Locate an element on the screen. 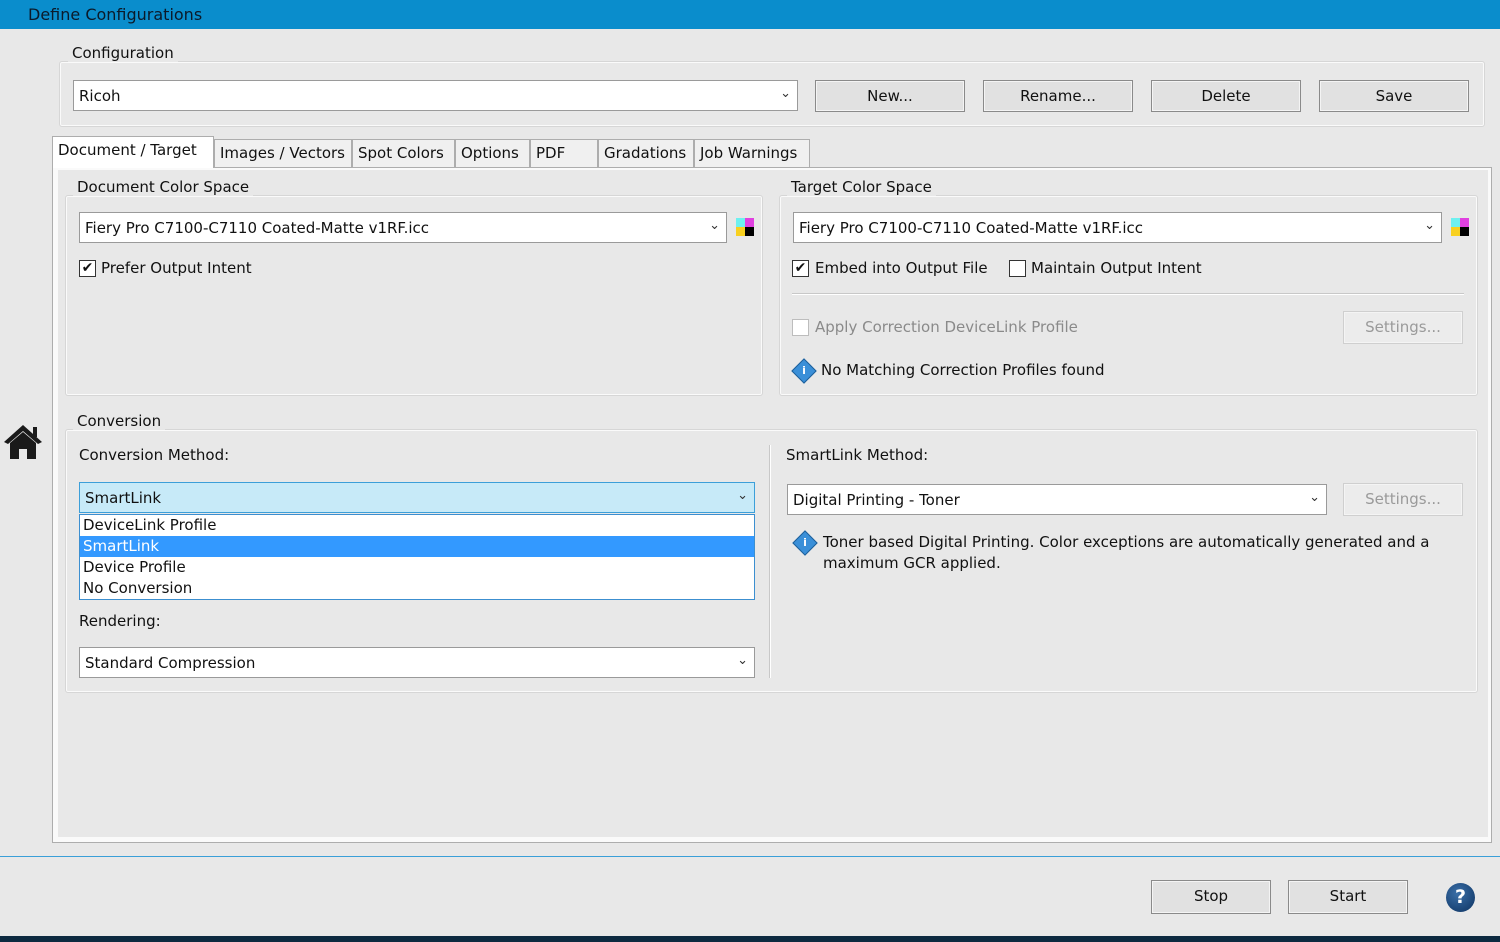 This screenshot has width=1500, height=942. document-color-space-label: Document Color Space is located at coordinates (163, 187).